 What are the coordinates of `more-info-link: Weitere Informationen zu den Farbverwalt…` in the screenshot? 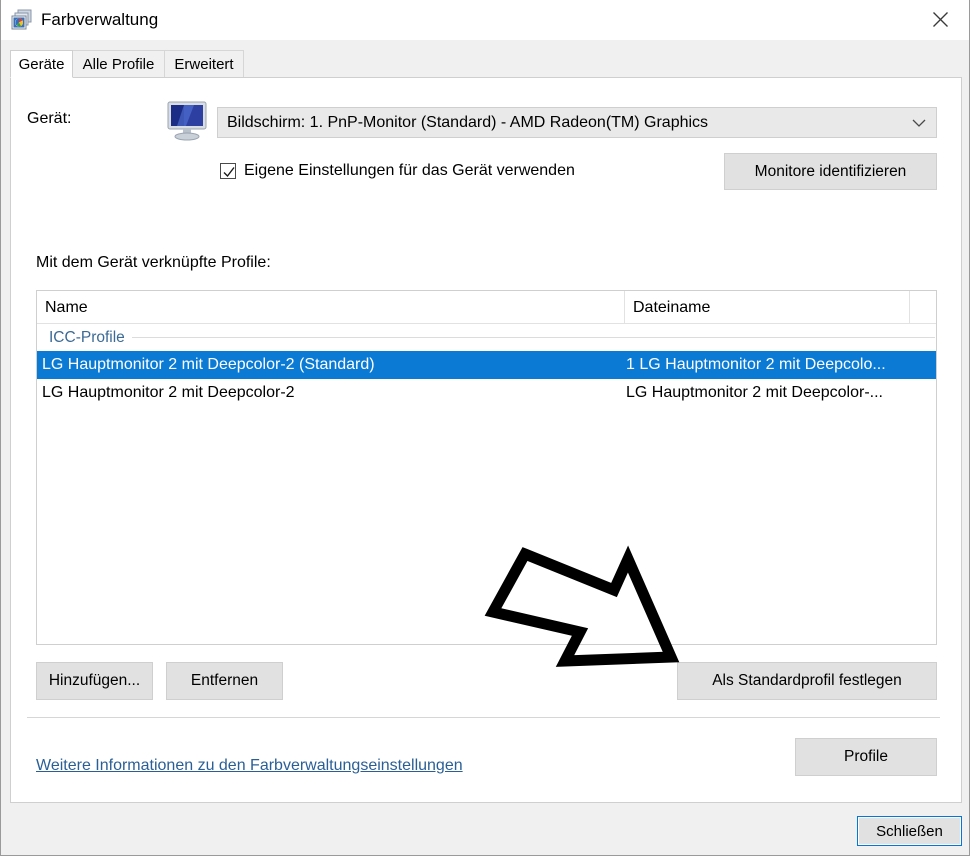 It's located at (249, 766).